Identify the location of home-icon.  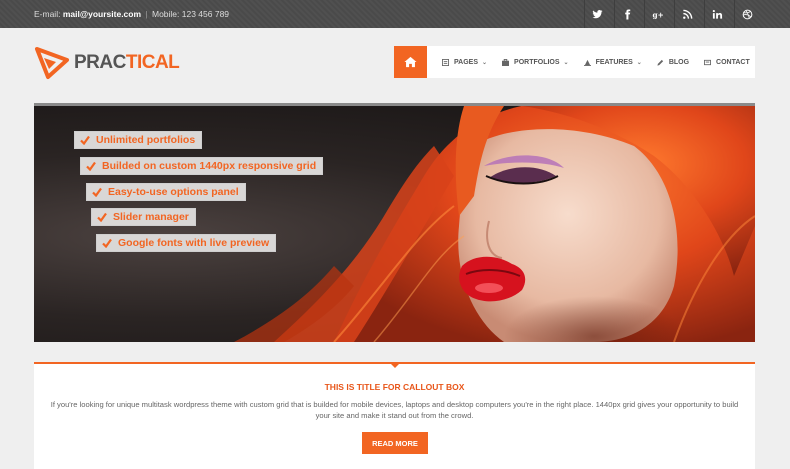
(410, 62).